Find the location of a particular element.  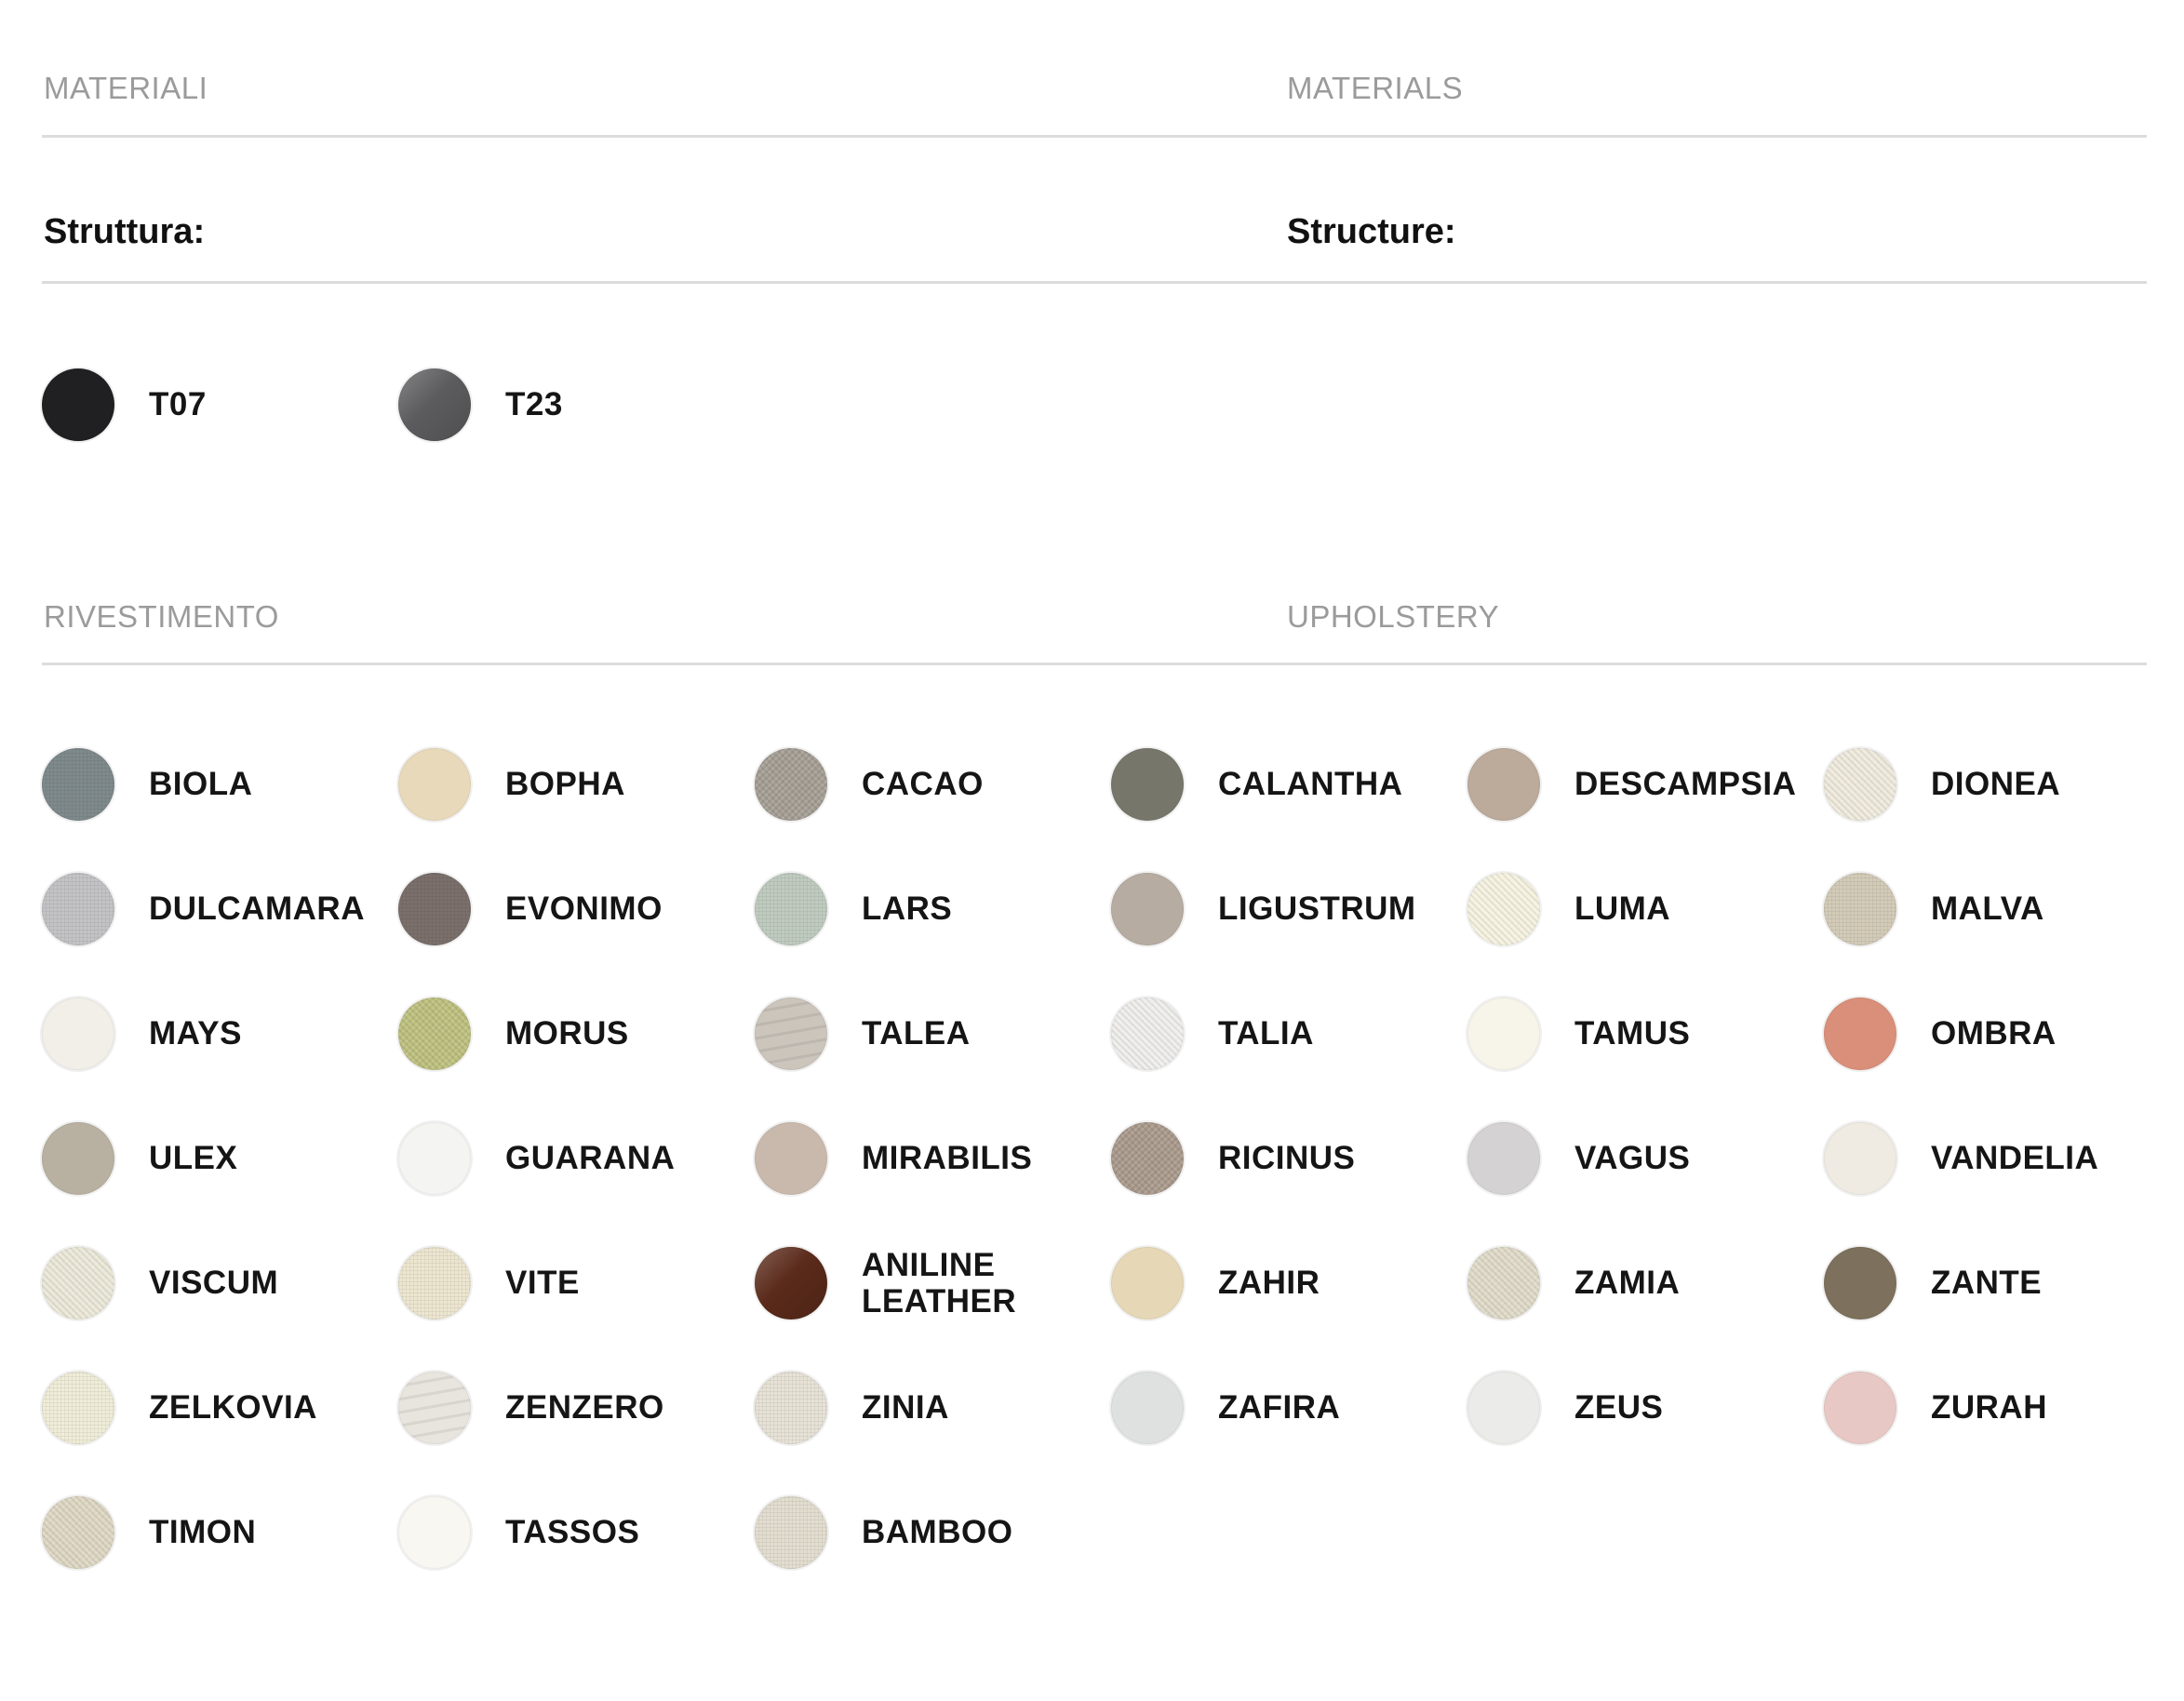

swatch-option-cacao: CACAO is located at coordinates (933, 785).